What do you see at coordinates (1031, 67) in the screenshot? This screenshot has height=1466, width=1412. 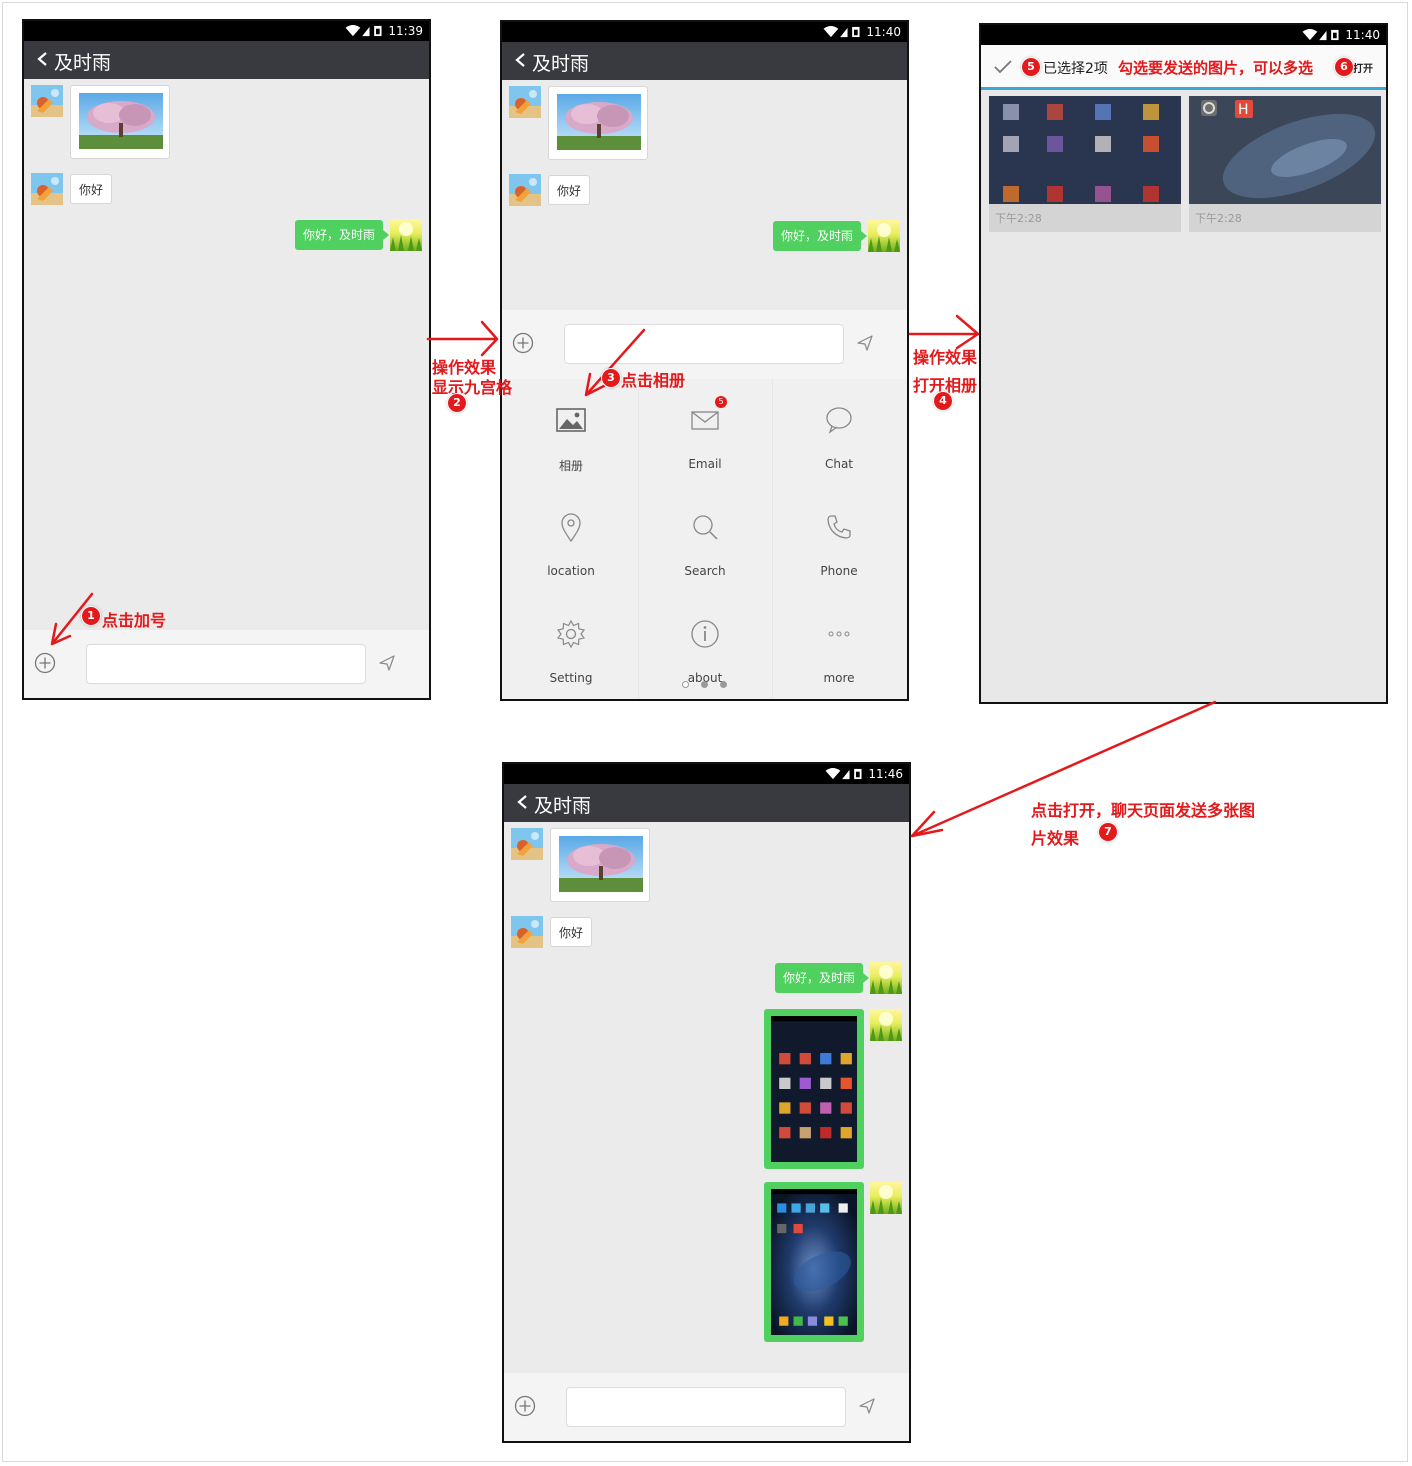 I see `step-number-5: 5` at bounding box center [1031, 67].